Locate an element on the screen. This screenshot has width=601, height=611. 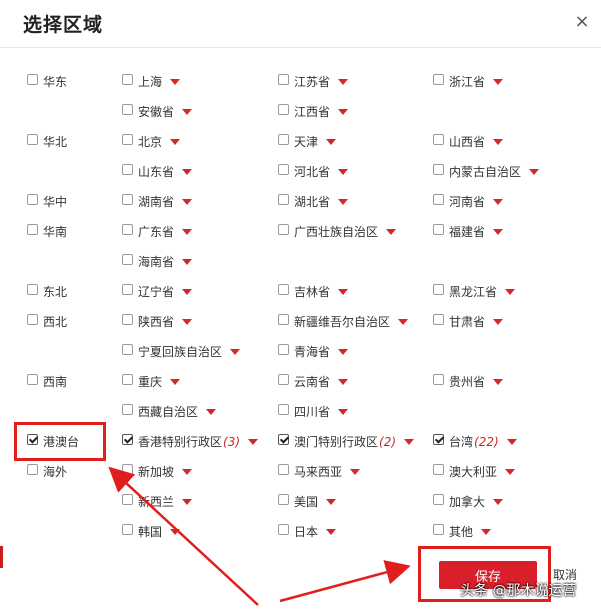
province-checkbox: 浙江省 is located at coordinates (468, 82).